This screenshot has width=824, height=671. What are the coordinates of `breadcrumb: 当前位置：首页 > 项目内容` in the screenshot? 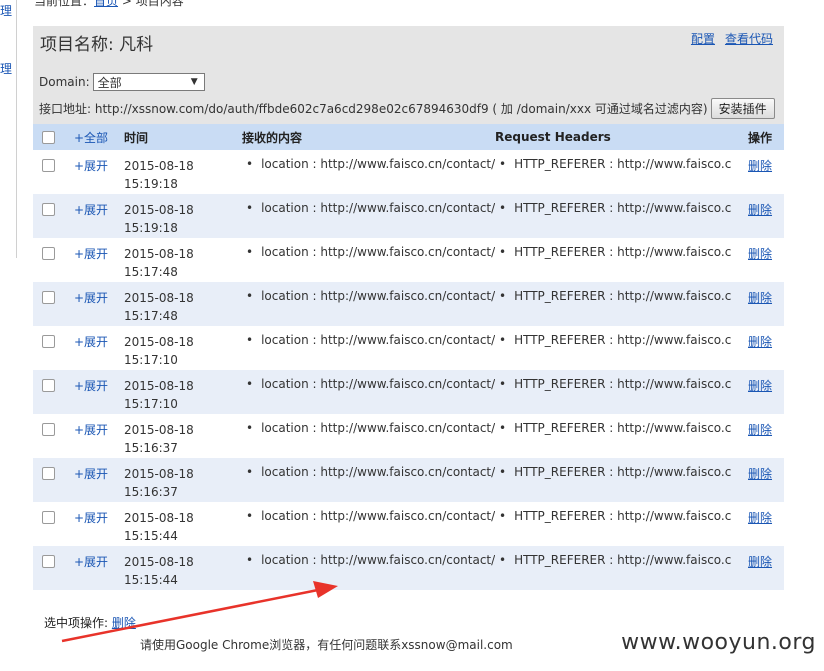 It's located at (109, 4).